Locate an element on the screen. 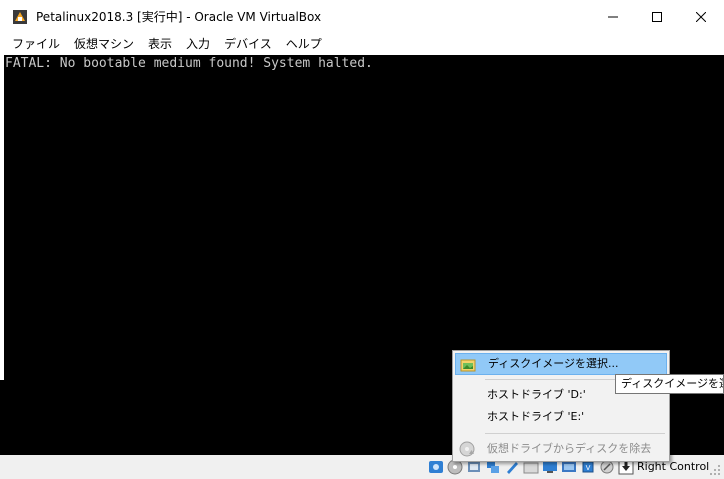 This screenshot has height=479, width=724. maximize-icon is located at coordinates (657, 17).